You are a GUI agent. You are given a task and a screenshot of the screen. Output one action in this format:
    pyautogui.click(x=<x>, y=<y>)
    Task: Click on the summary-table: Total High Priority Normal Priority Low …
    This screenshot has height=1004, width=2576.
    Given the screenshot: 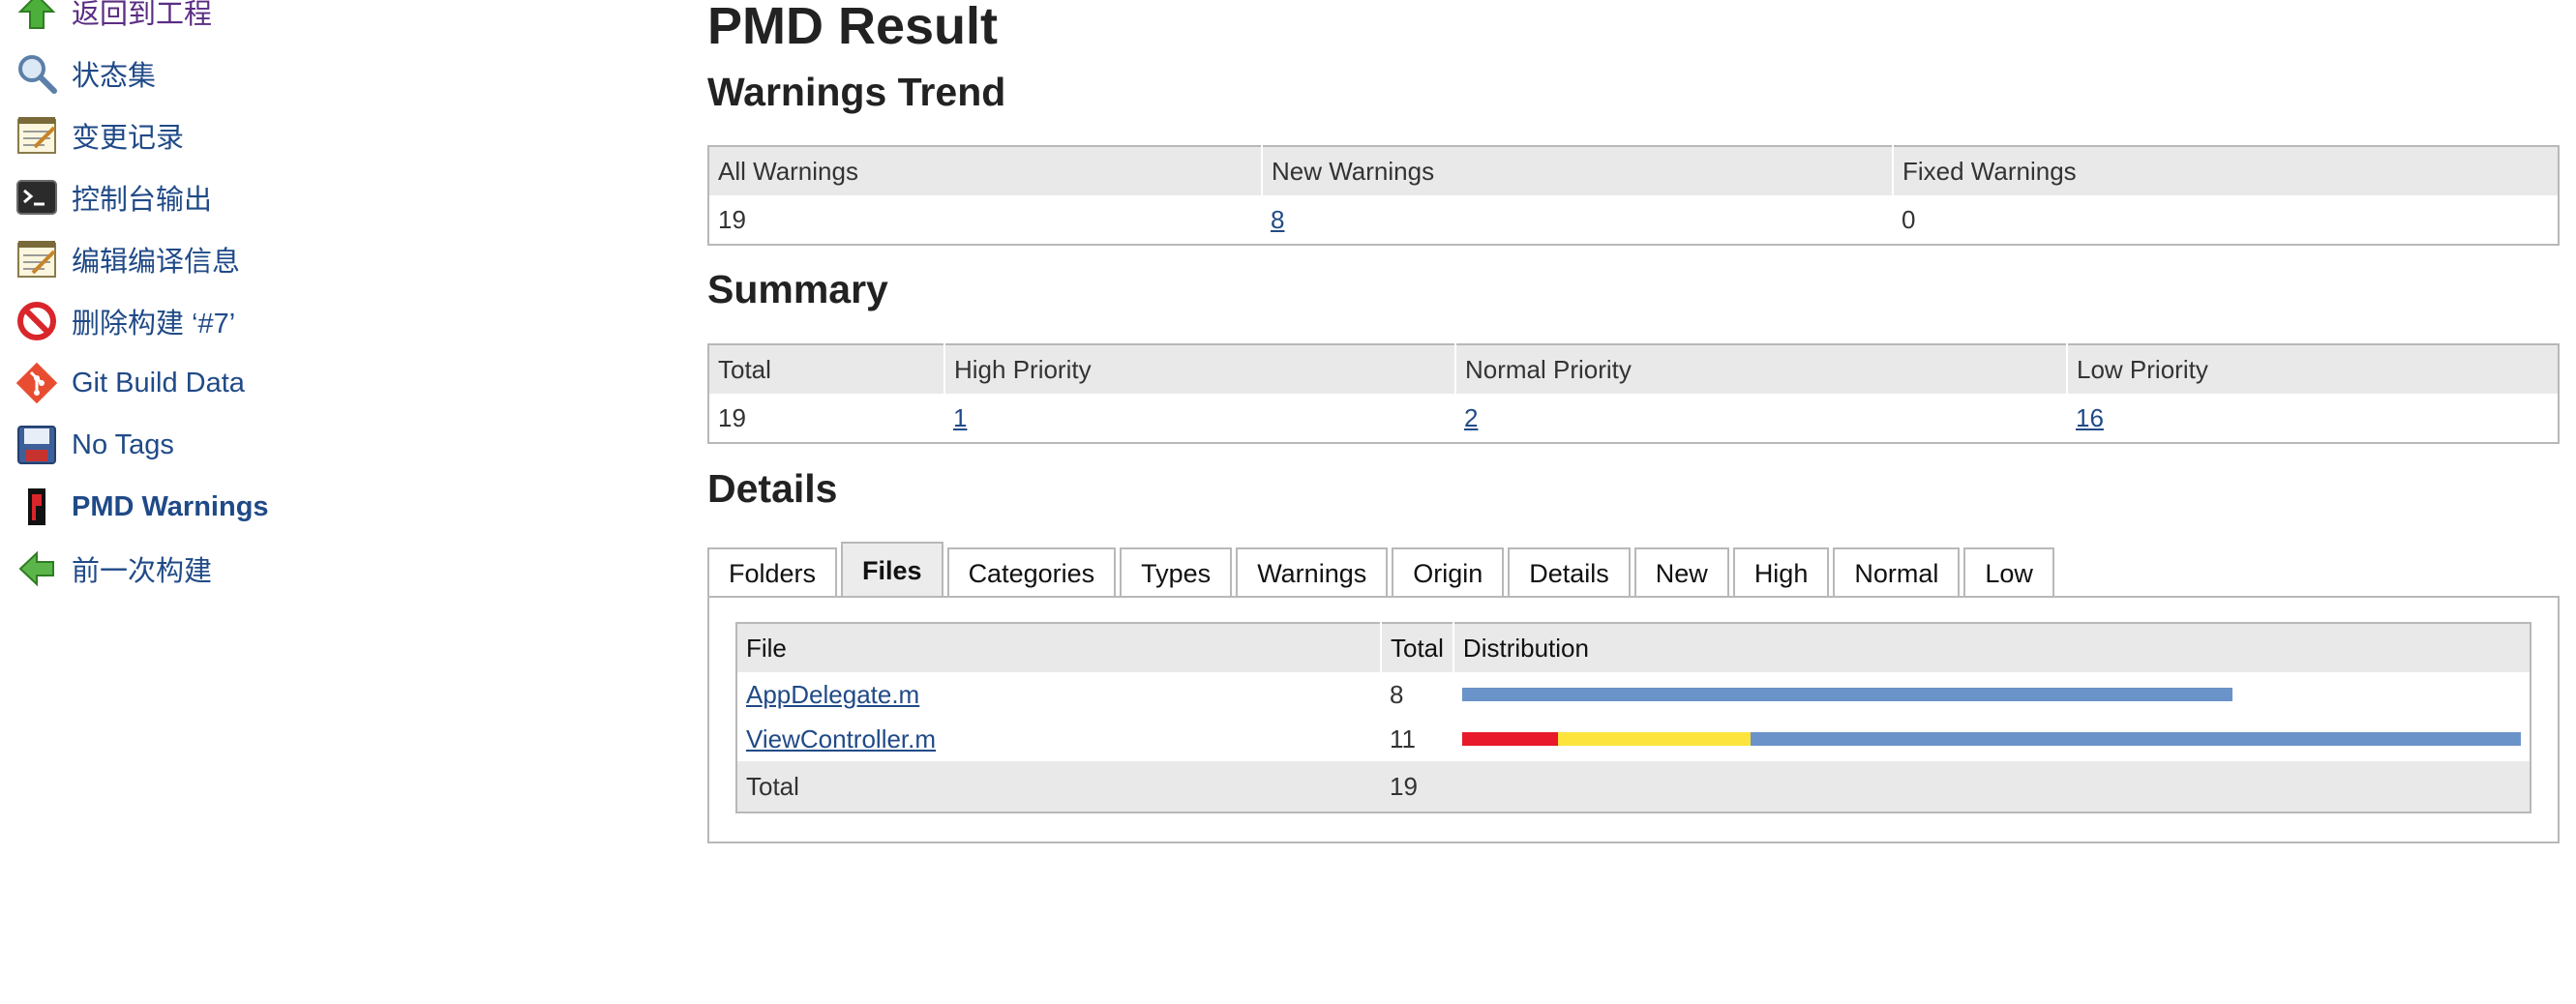 What is the action you would take?
    pyautogui.click(x=1633, y=393)
    